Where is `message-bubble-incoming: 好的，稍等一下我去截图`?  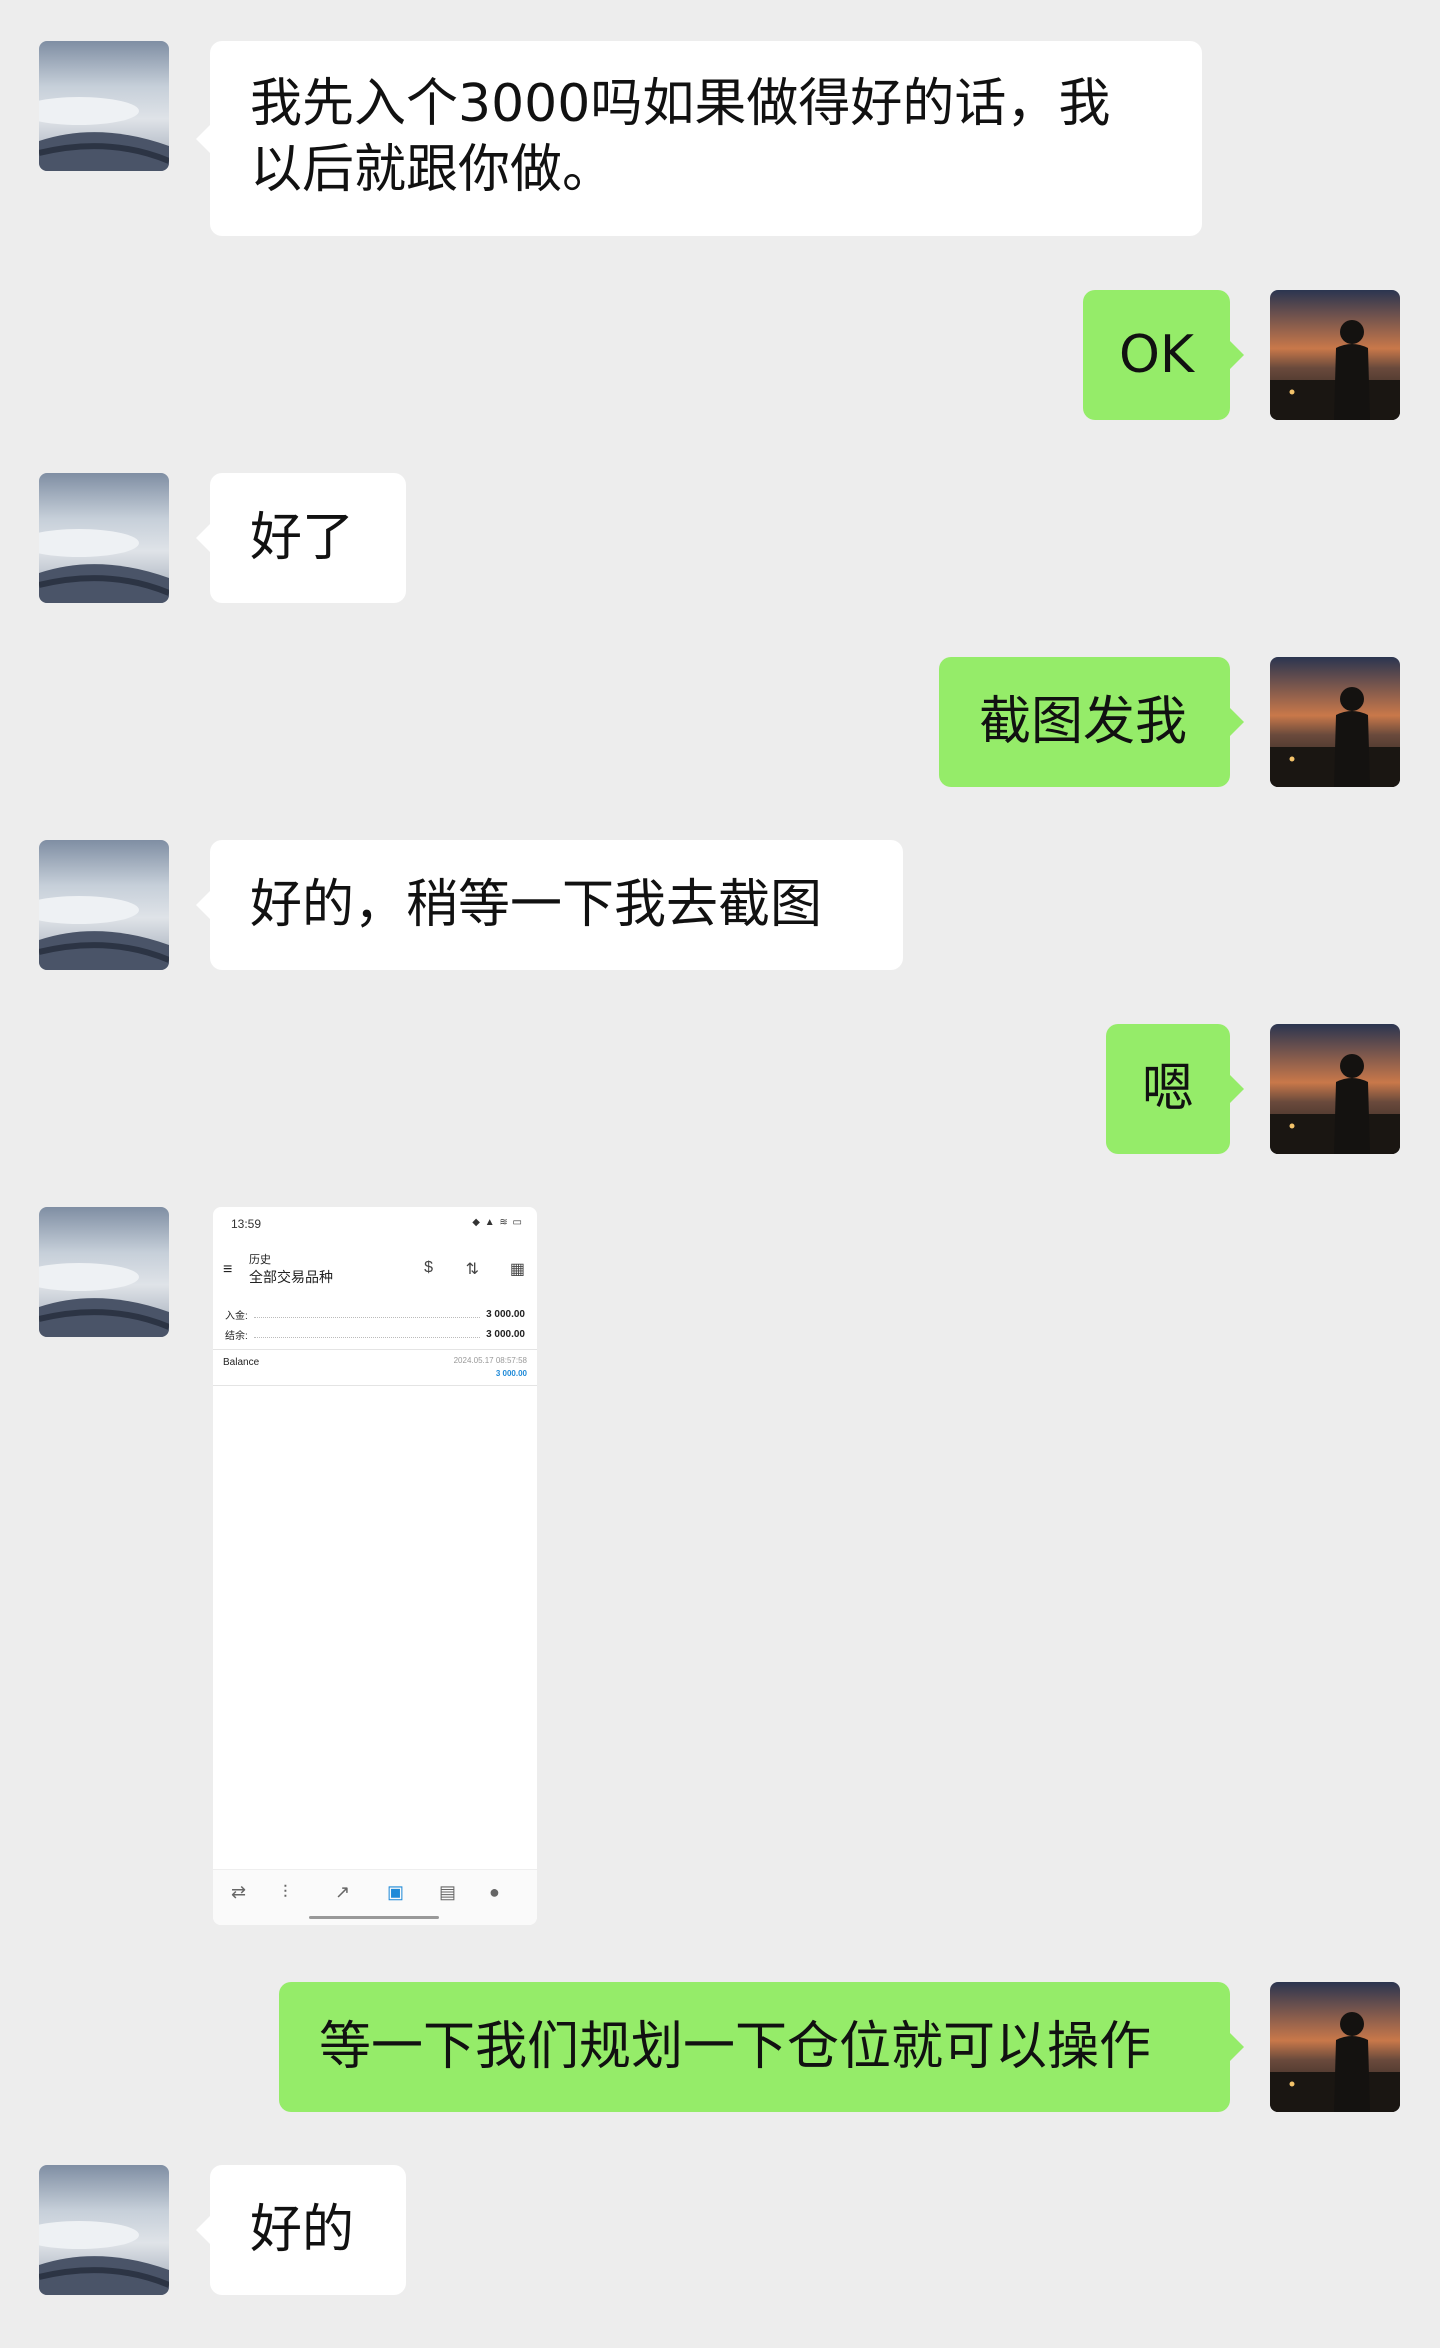
message-bubble-incoming: 好的，稍等一下我去截图 is located at coordinates (549, 905).